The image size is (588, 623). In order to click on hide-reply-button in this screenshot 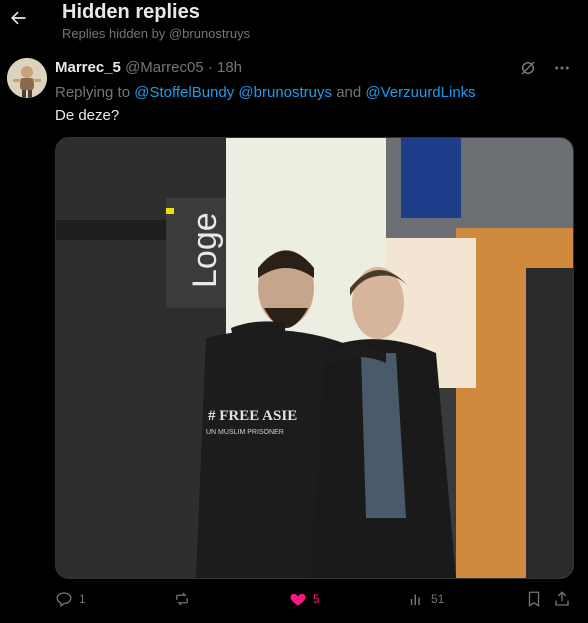, I will do `click(528, 68)`.